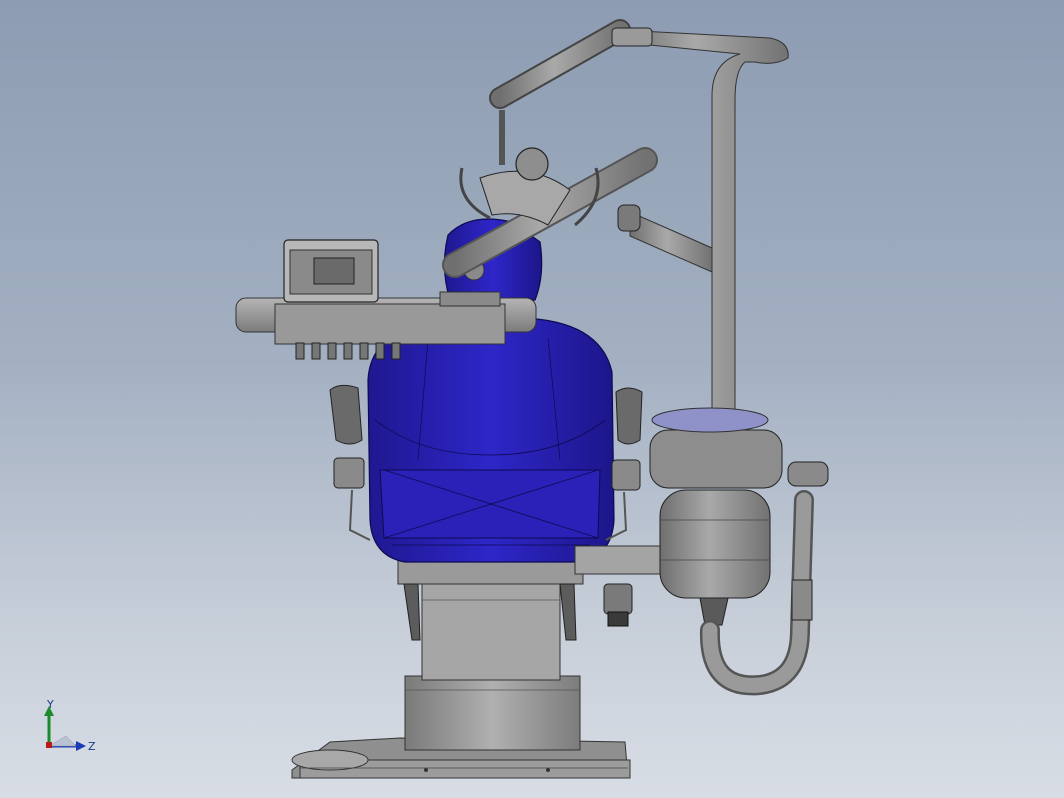 This screenshot has width=1064, height=798. What do you see at coordinates (491, 440) in the screenshot?
I see `chair-backrest` at bounding box center [491, 440].